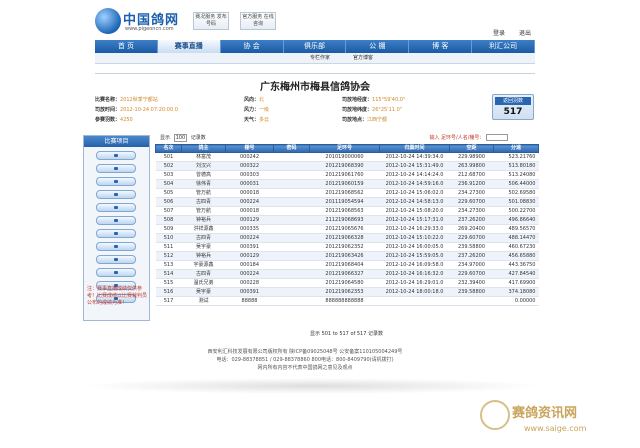  What do you see at coordinates (471, 148) in the screenshot?
I see `column-header: 空距` at bounding box center [471, 148].